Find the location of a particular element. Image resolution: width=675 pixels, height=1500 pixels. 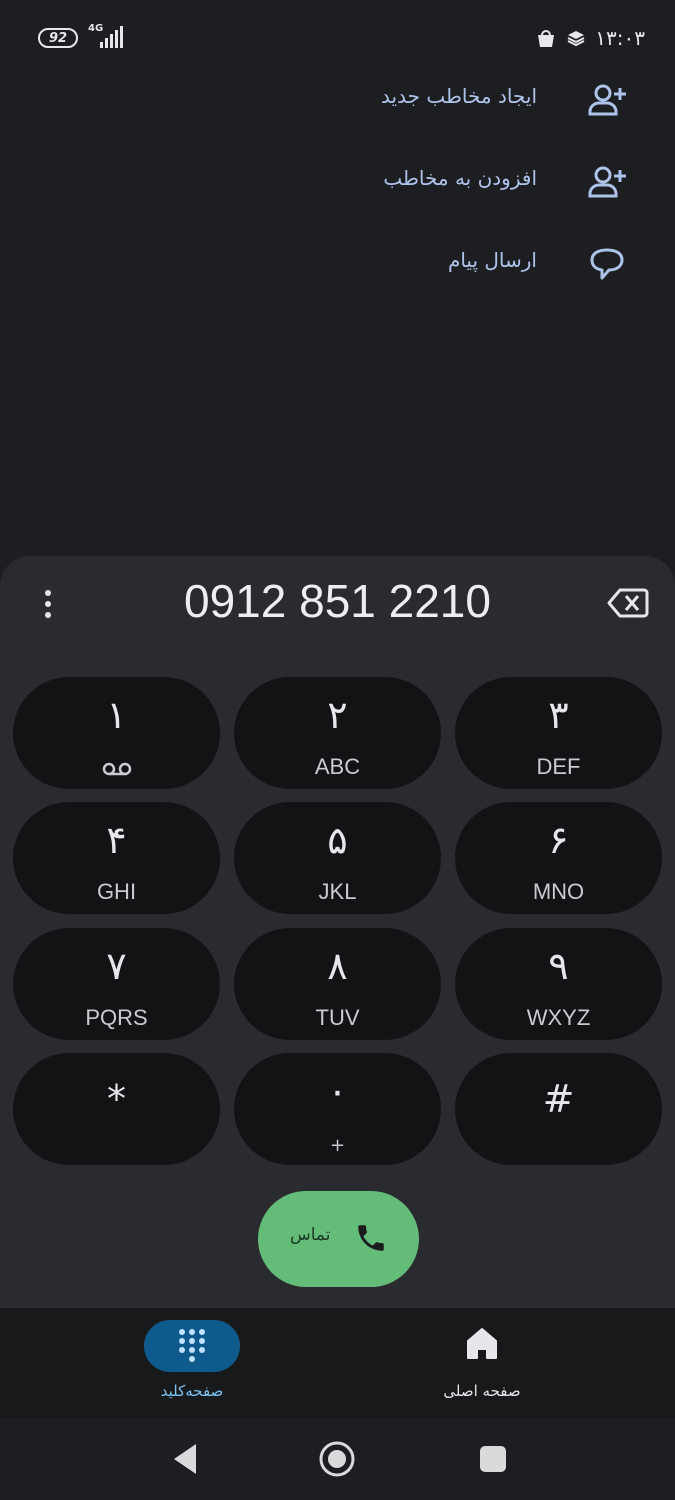

key-digit: # is located at coordinates (558, 1099).